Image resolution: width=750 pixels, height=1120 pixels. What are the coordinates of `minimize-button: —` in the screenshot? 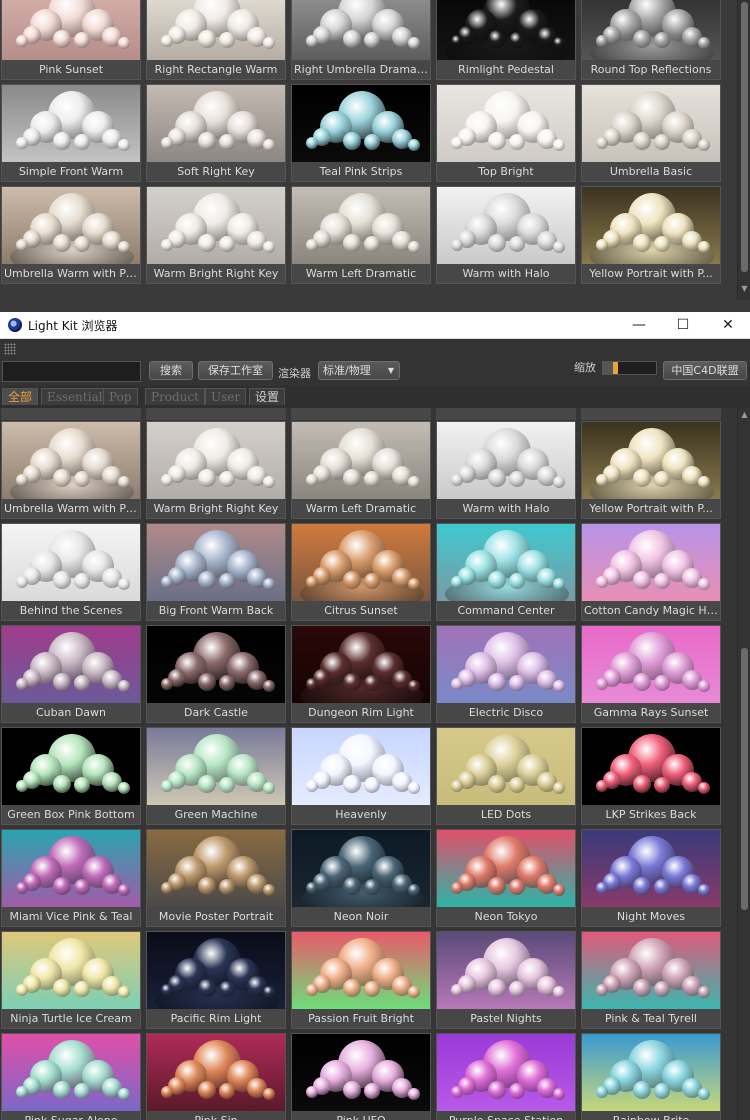 It's located at (639, 325).